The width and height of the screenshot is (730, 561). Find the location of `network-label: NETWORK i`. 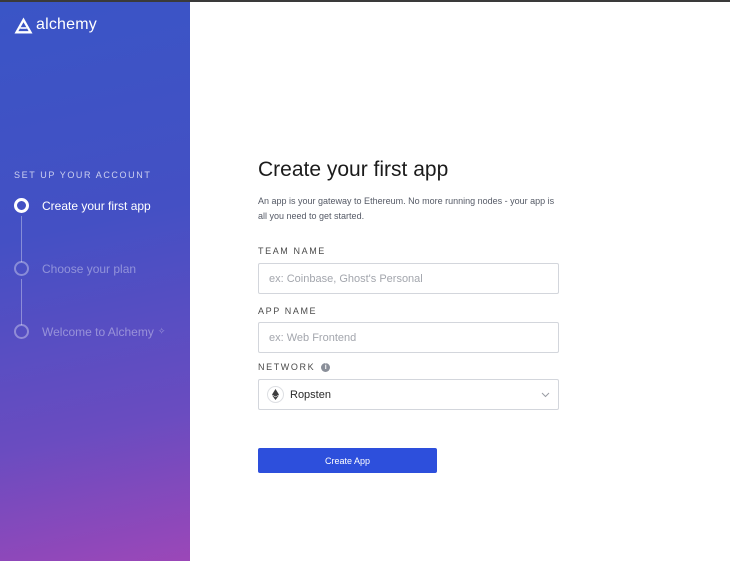

network-label: NETWORK i is located at coordinates (294, 367).